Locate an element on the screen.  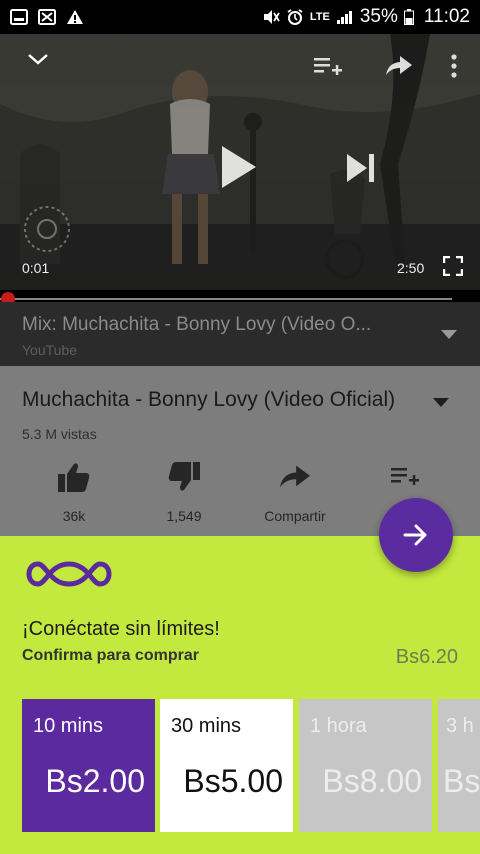
like-button: 36k is located at coordinates (74, 492).